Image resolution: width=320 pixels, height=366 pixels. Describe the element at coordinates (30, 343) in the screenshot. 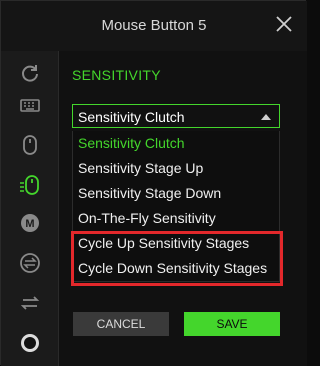

I see `circle-icon` at that location.